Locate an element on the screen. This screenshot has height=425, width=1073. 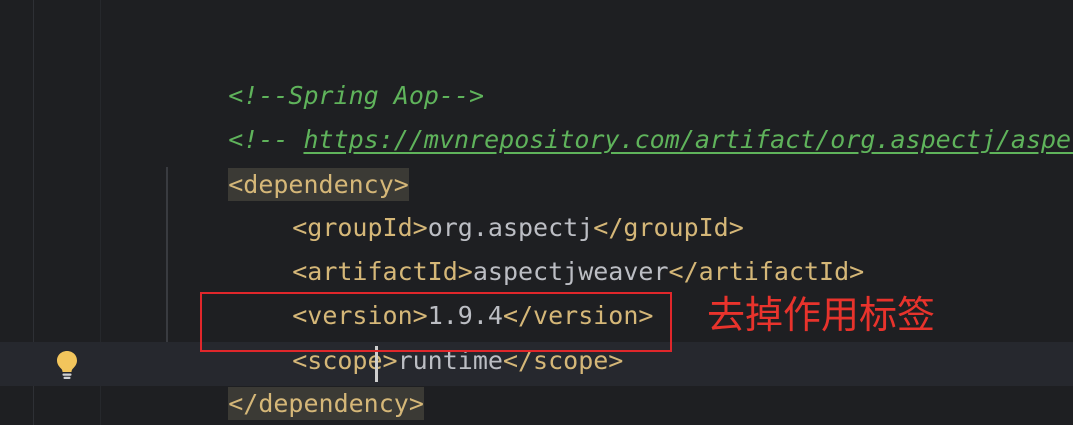
code-line-groupid: <groupId>org.aspectj</groupId> is located at coordinates (488, 205).